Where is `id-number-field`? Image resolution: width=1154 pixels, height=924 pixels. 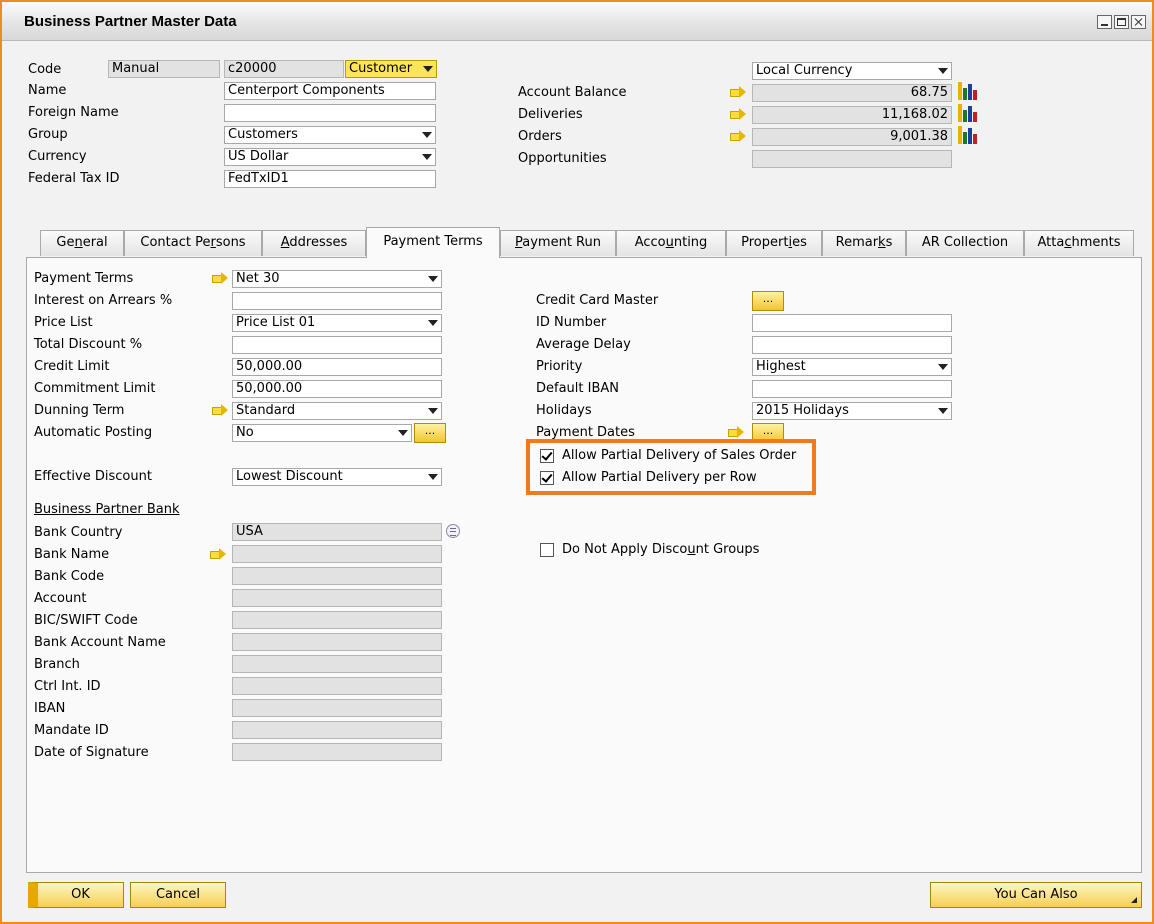
id-number-field is located at coordinates (852, 323).